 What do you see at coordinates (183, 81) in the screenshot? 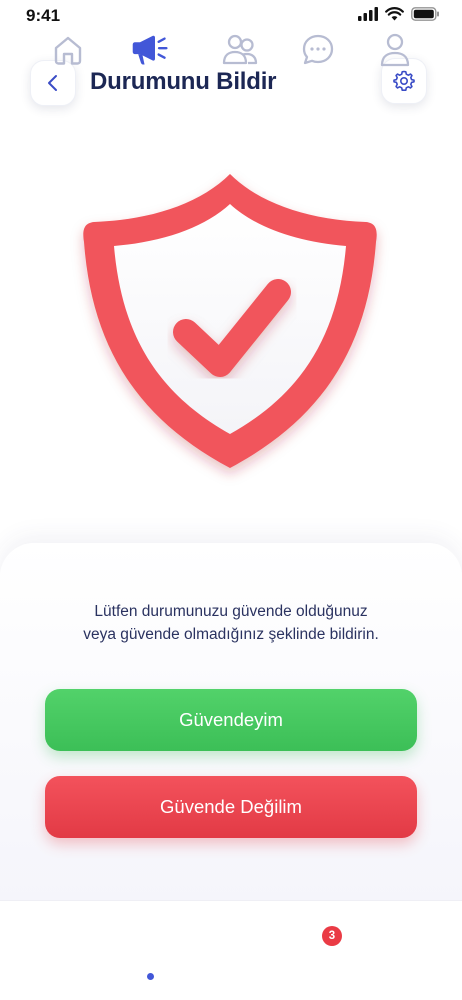
I see `page-title: Durumunu Bildir` at bounding box center [183, 81].